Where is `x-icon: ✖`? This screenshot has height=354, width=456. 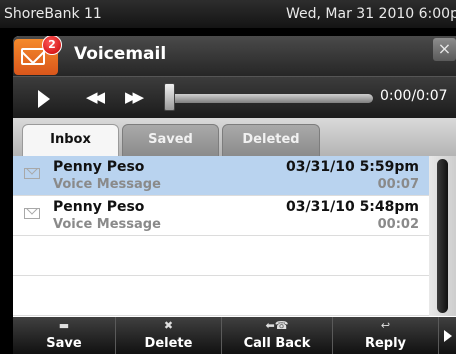 x-icon: ✖ is located at coordinates (168, 325).